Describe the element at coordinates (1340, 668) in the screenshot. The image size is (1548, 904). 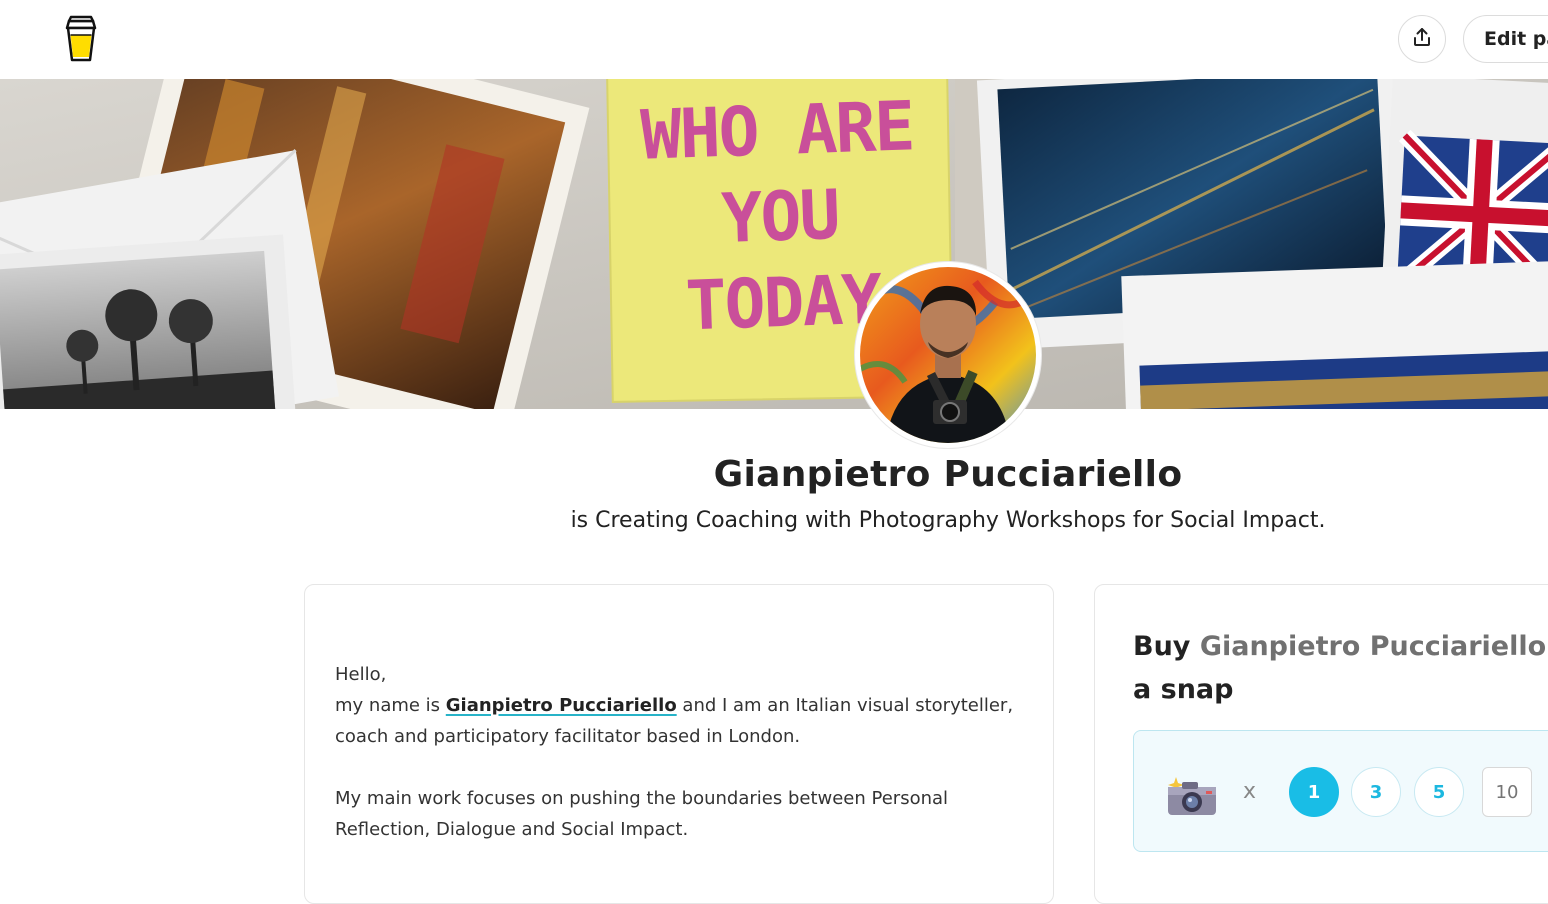
I see `support-title: Buy Gianpietro Pucciariello a snap` at that location.